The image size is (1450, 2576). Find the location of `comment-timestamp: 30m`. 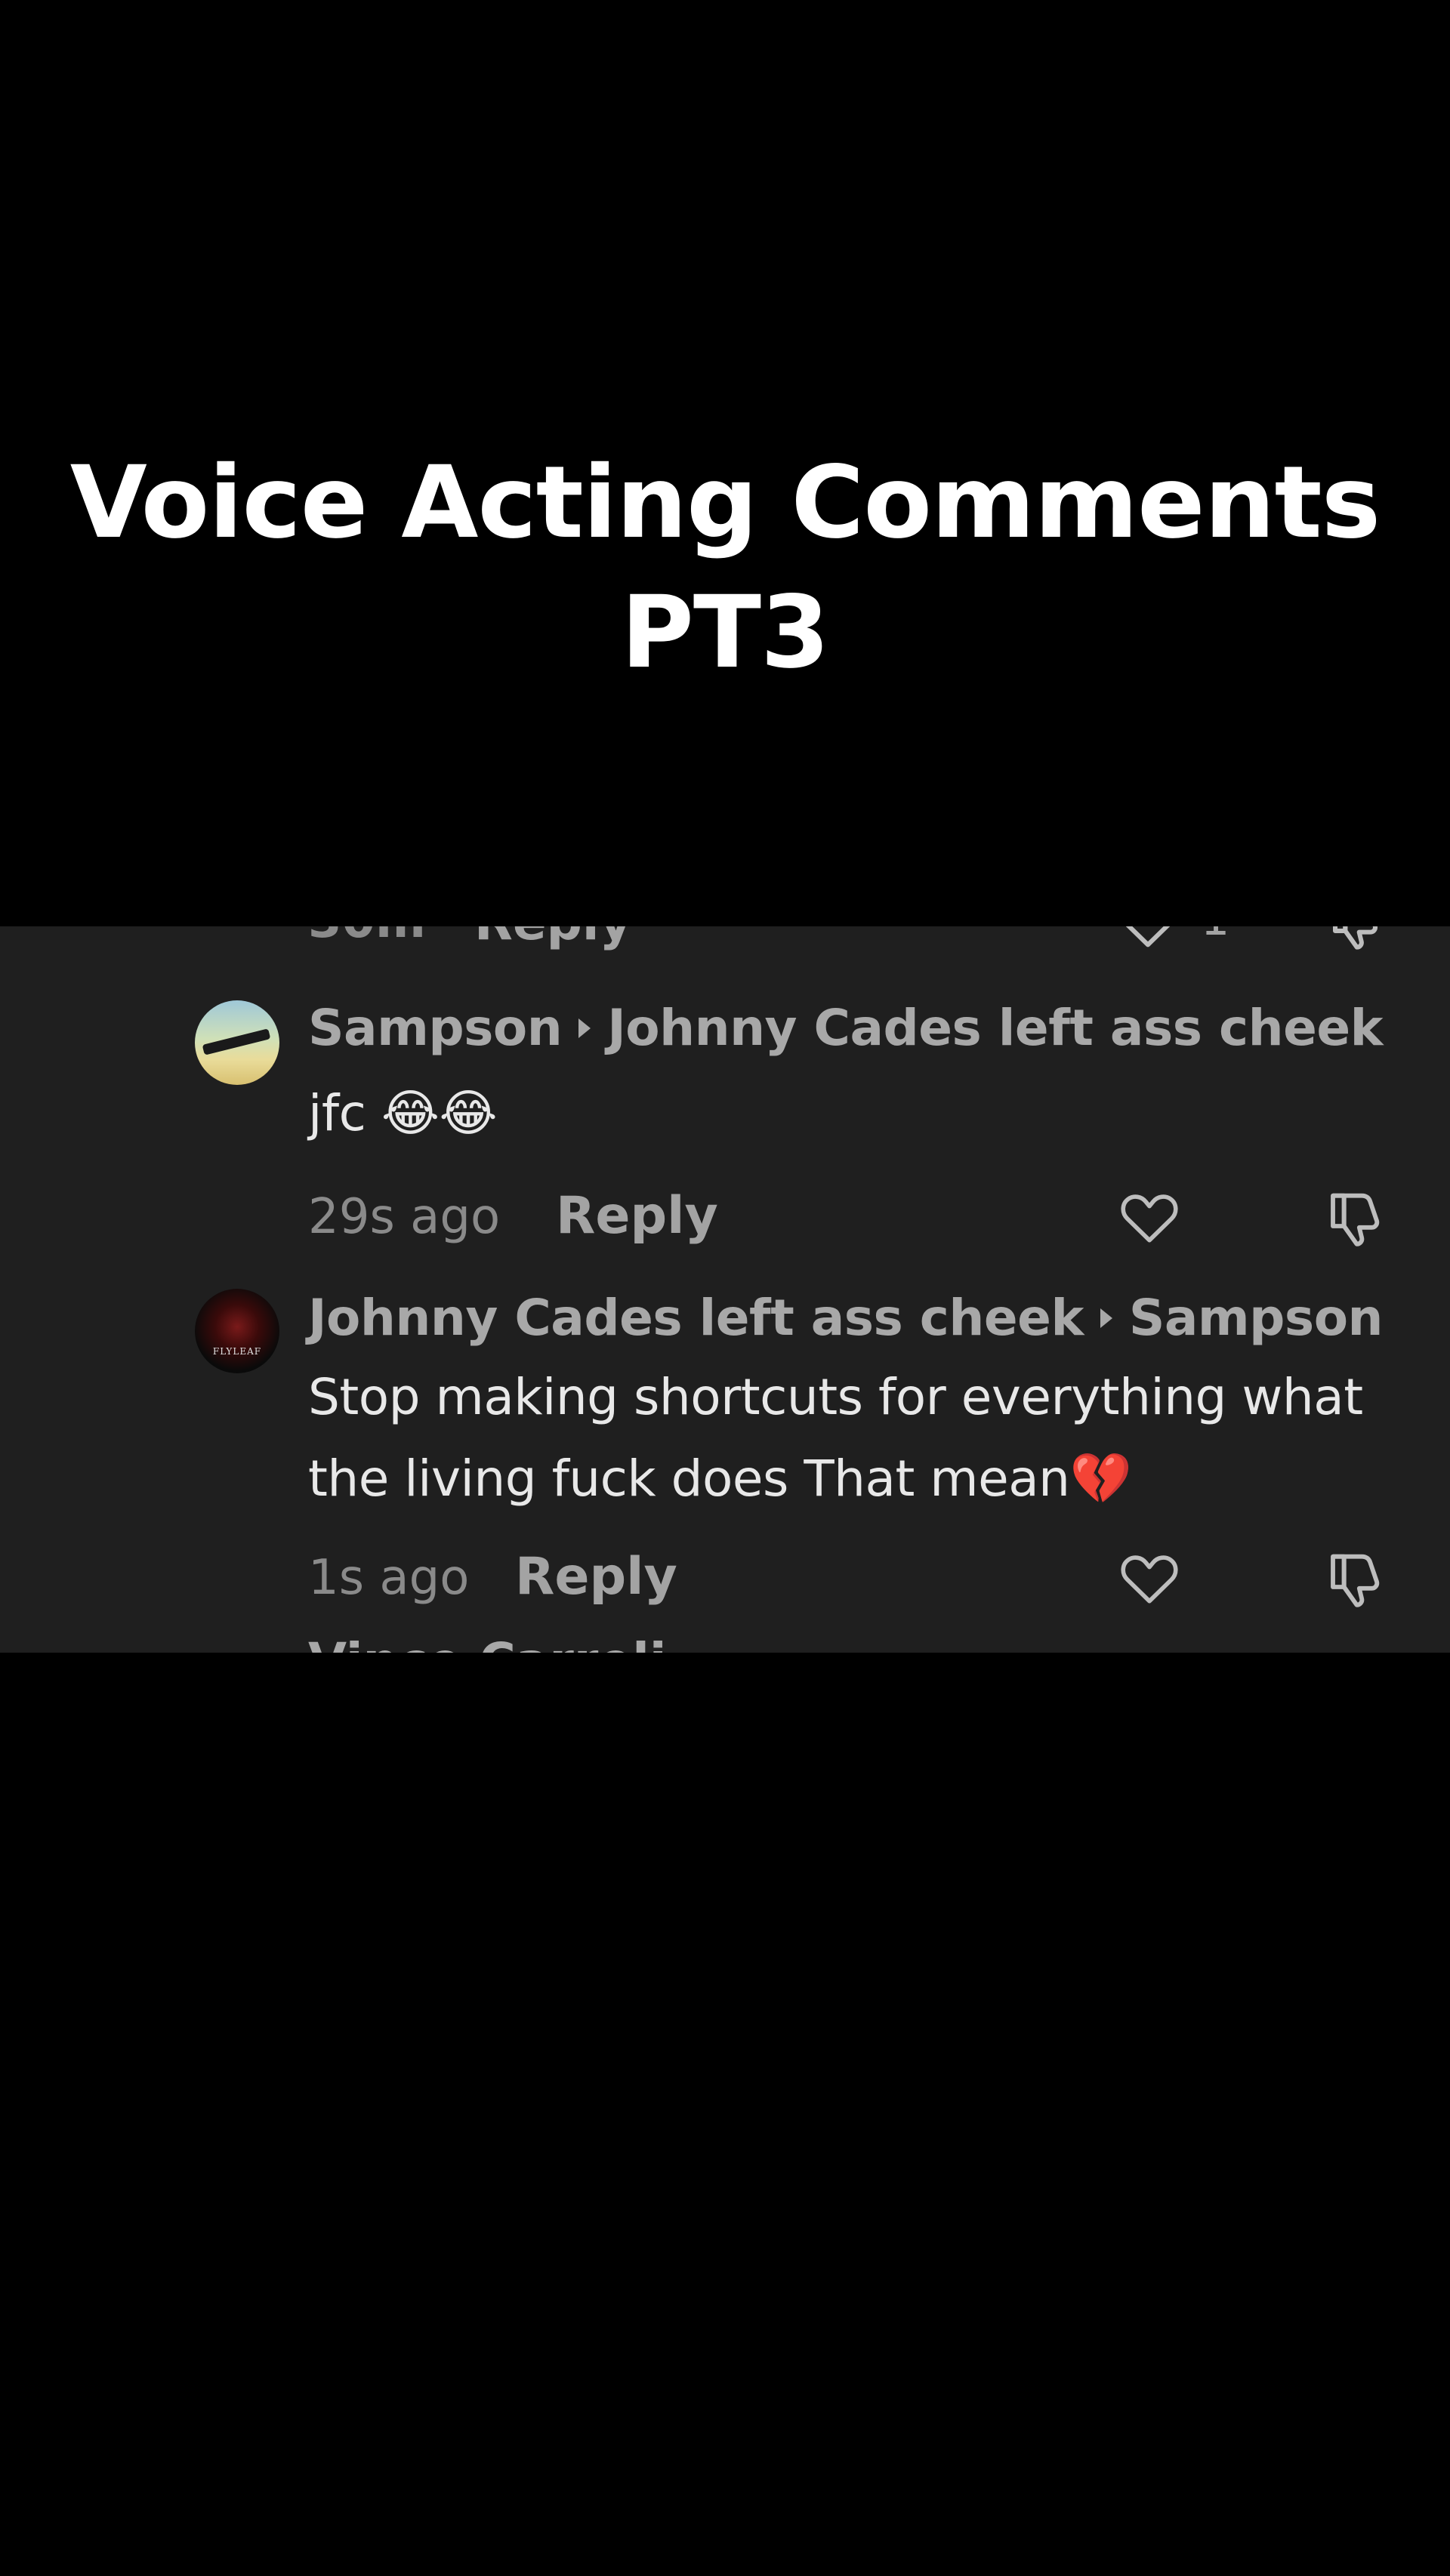

comment-timestamp: 30m is located at coordinates (367, 937).